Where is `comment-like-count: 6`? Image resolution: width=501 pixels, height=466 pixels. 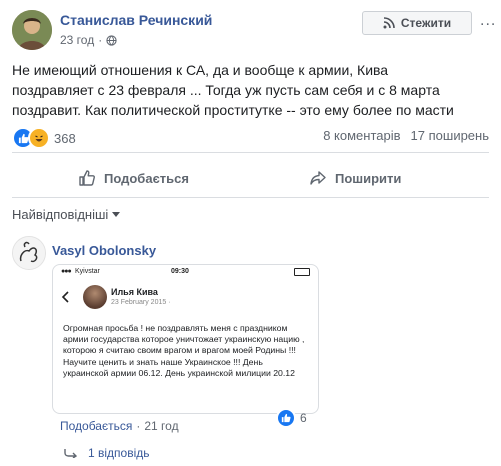
comment-like-count: 6 is located at coordinates (303, 418).